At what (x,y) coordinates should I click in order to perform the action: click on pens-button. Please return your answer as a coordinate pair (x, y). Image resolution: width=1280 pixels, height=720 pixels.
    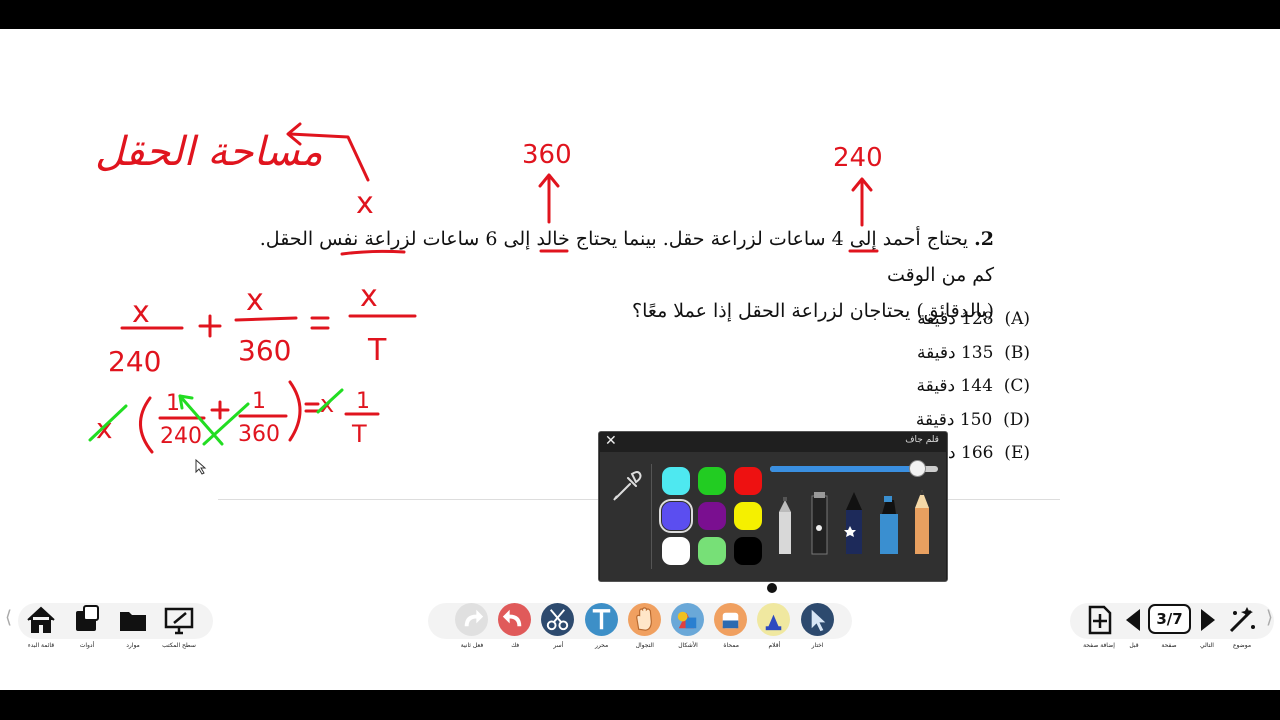
    Looking at the image, I should click on (774, 619).